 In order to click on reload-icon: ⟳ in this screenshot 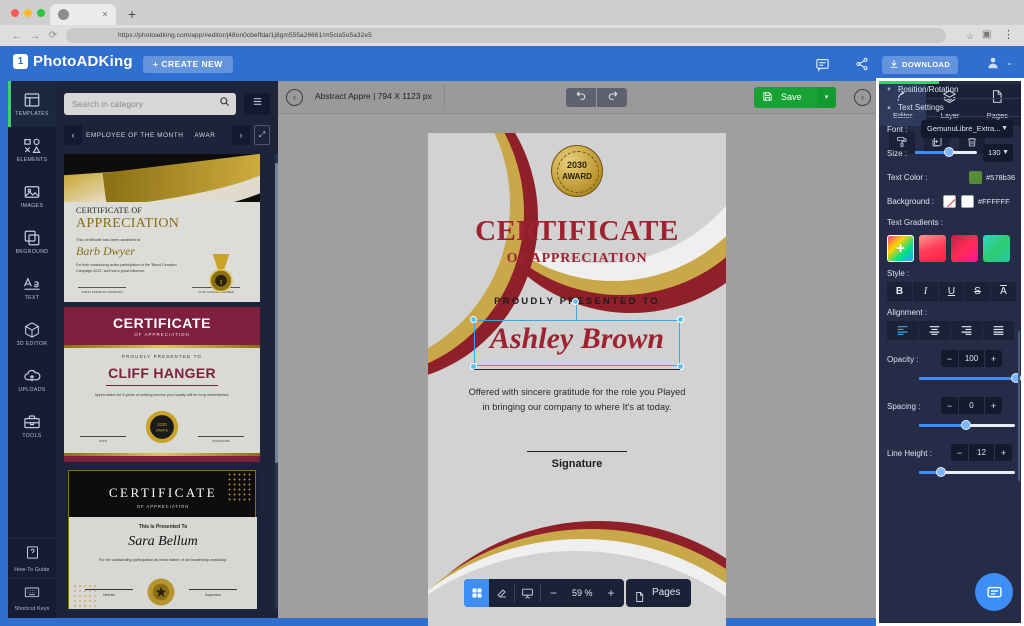, I will do `click(53, 36)`.